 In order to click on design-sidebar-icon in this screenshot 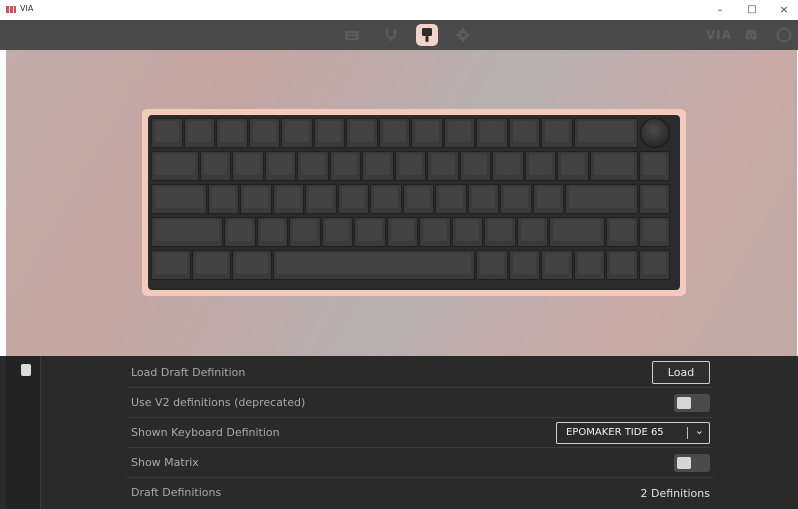, I will do `click(26, 370)`.